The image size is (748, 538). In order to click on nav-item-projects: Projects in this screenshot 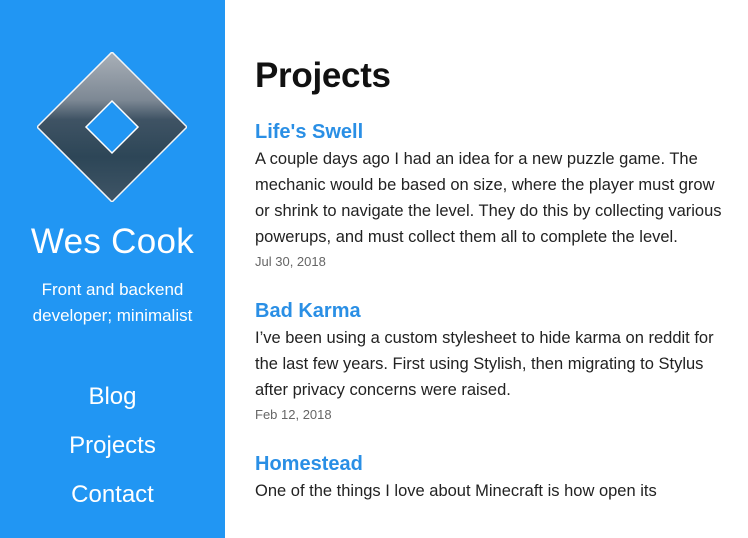, I will do `click(112, 445)`.